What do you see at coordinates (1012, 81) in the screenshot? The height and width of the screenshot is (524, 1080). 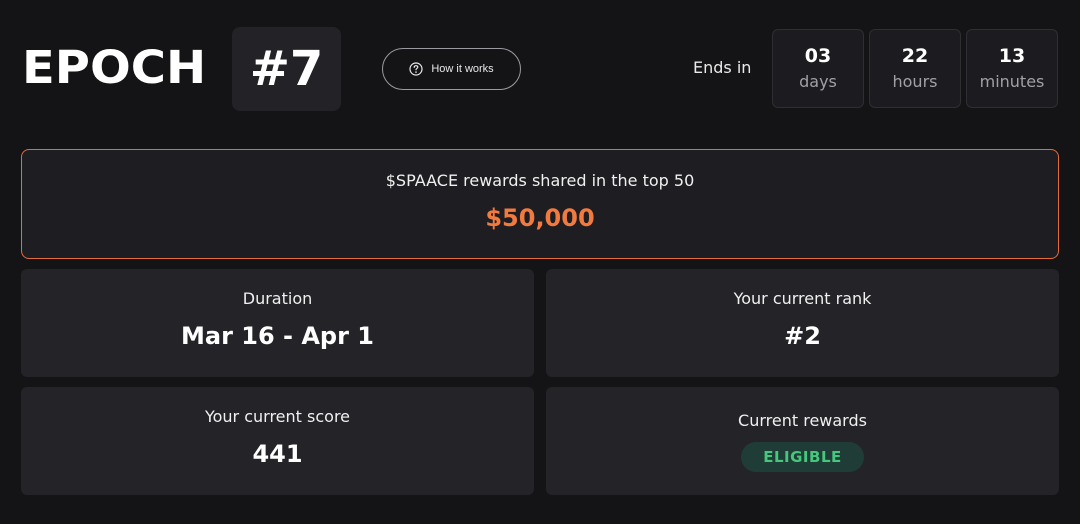 I see `countdown-unit: minutes` at bounding box center [1012, 81].